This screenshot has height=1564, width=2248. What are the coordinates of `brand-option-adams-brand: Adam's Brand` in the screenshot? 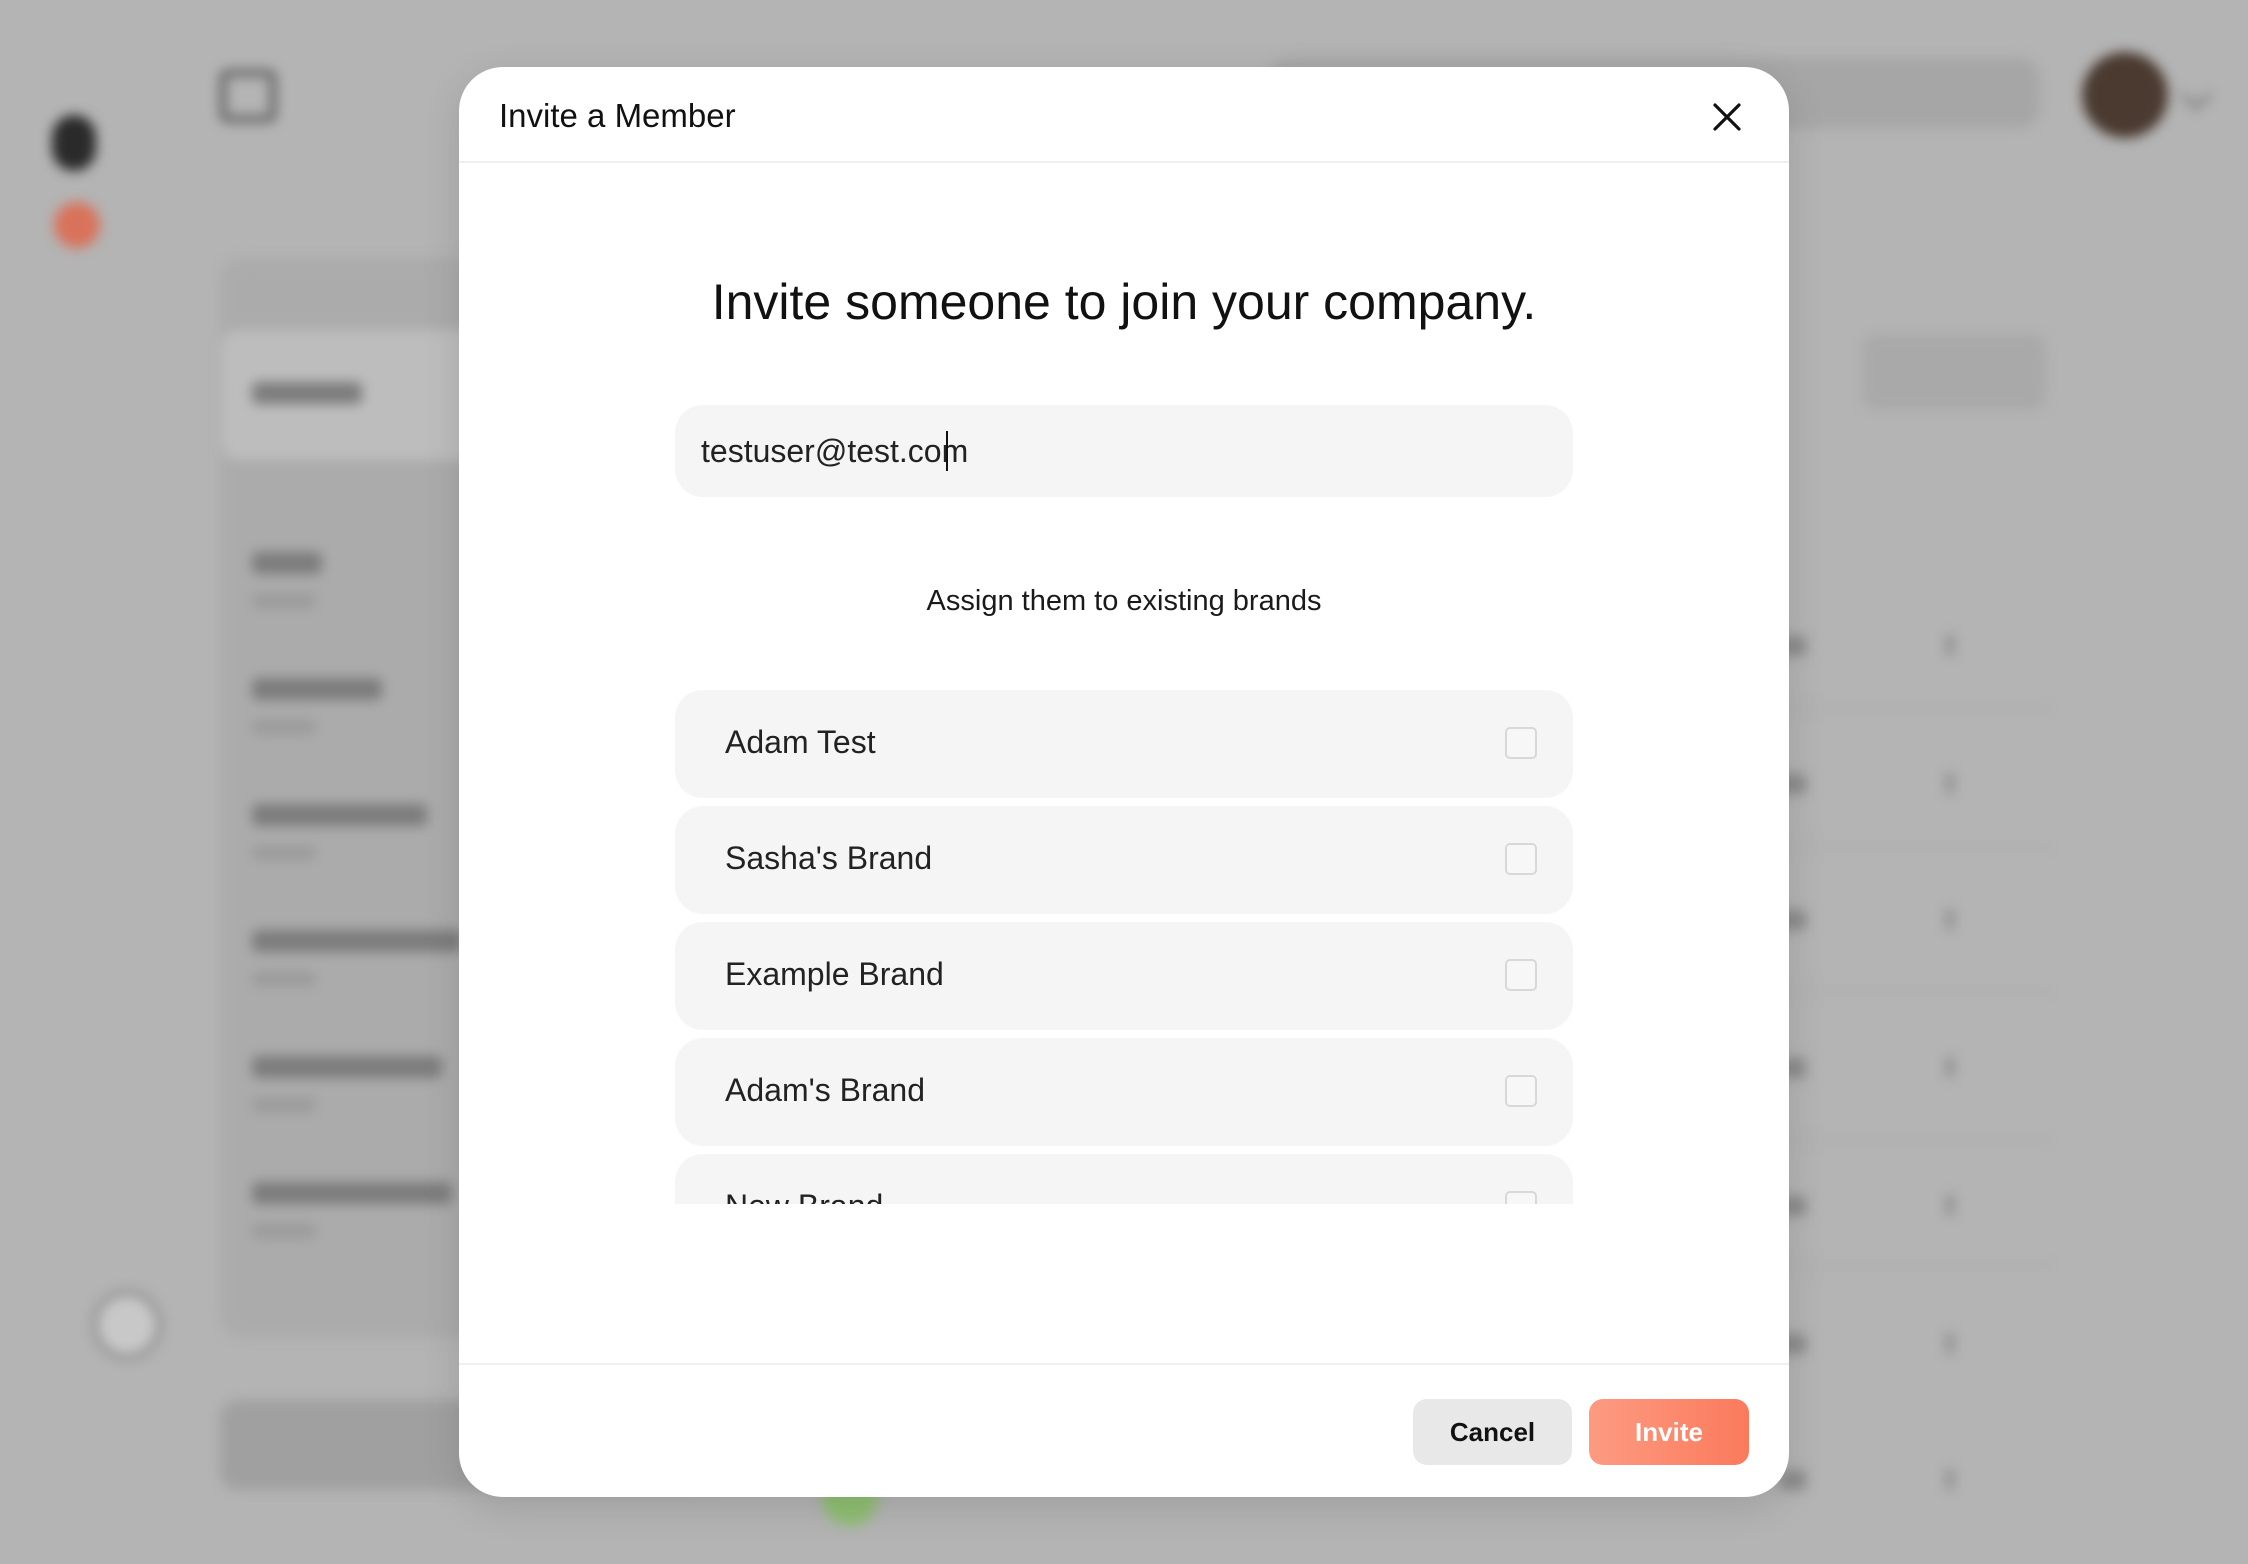 It's located at (1124, 1092).